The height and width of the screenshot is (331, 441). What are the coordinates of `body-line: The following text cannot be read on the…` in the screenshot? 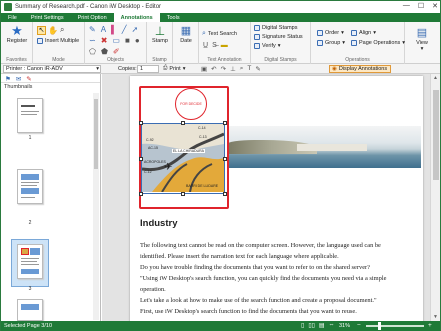 It's located at (260, 245).